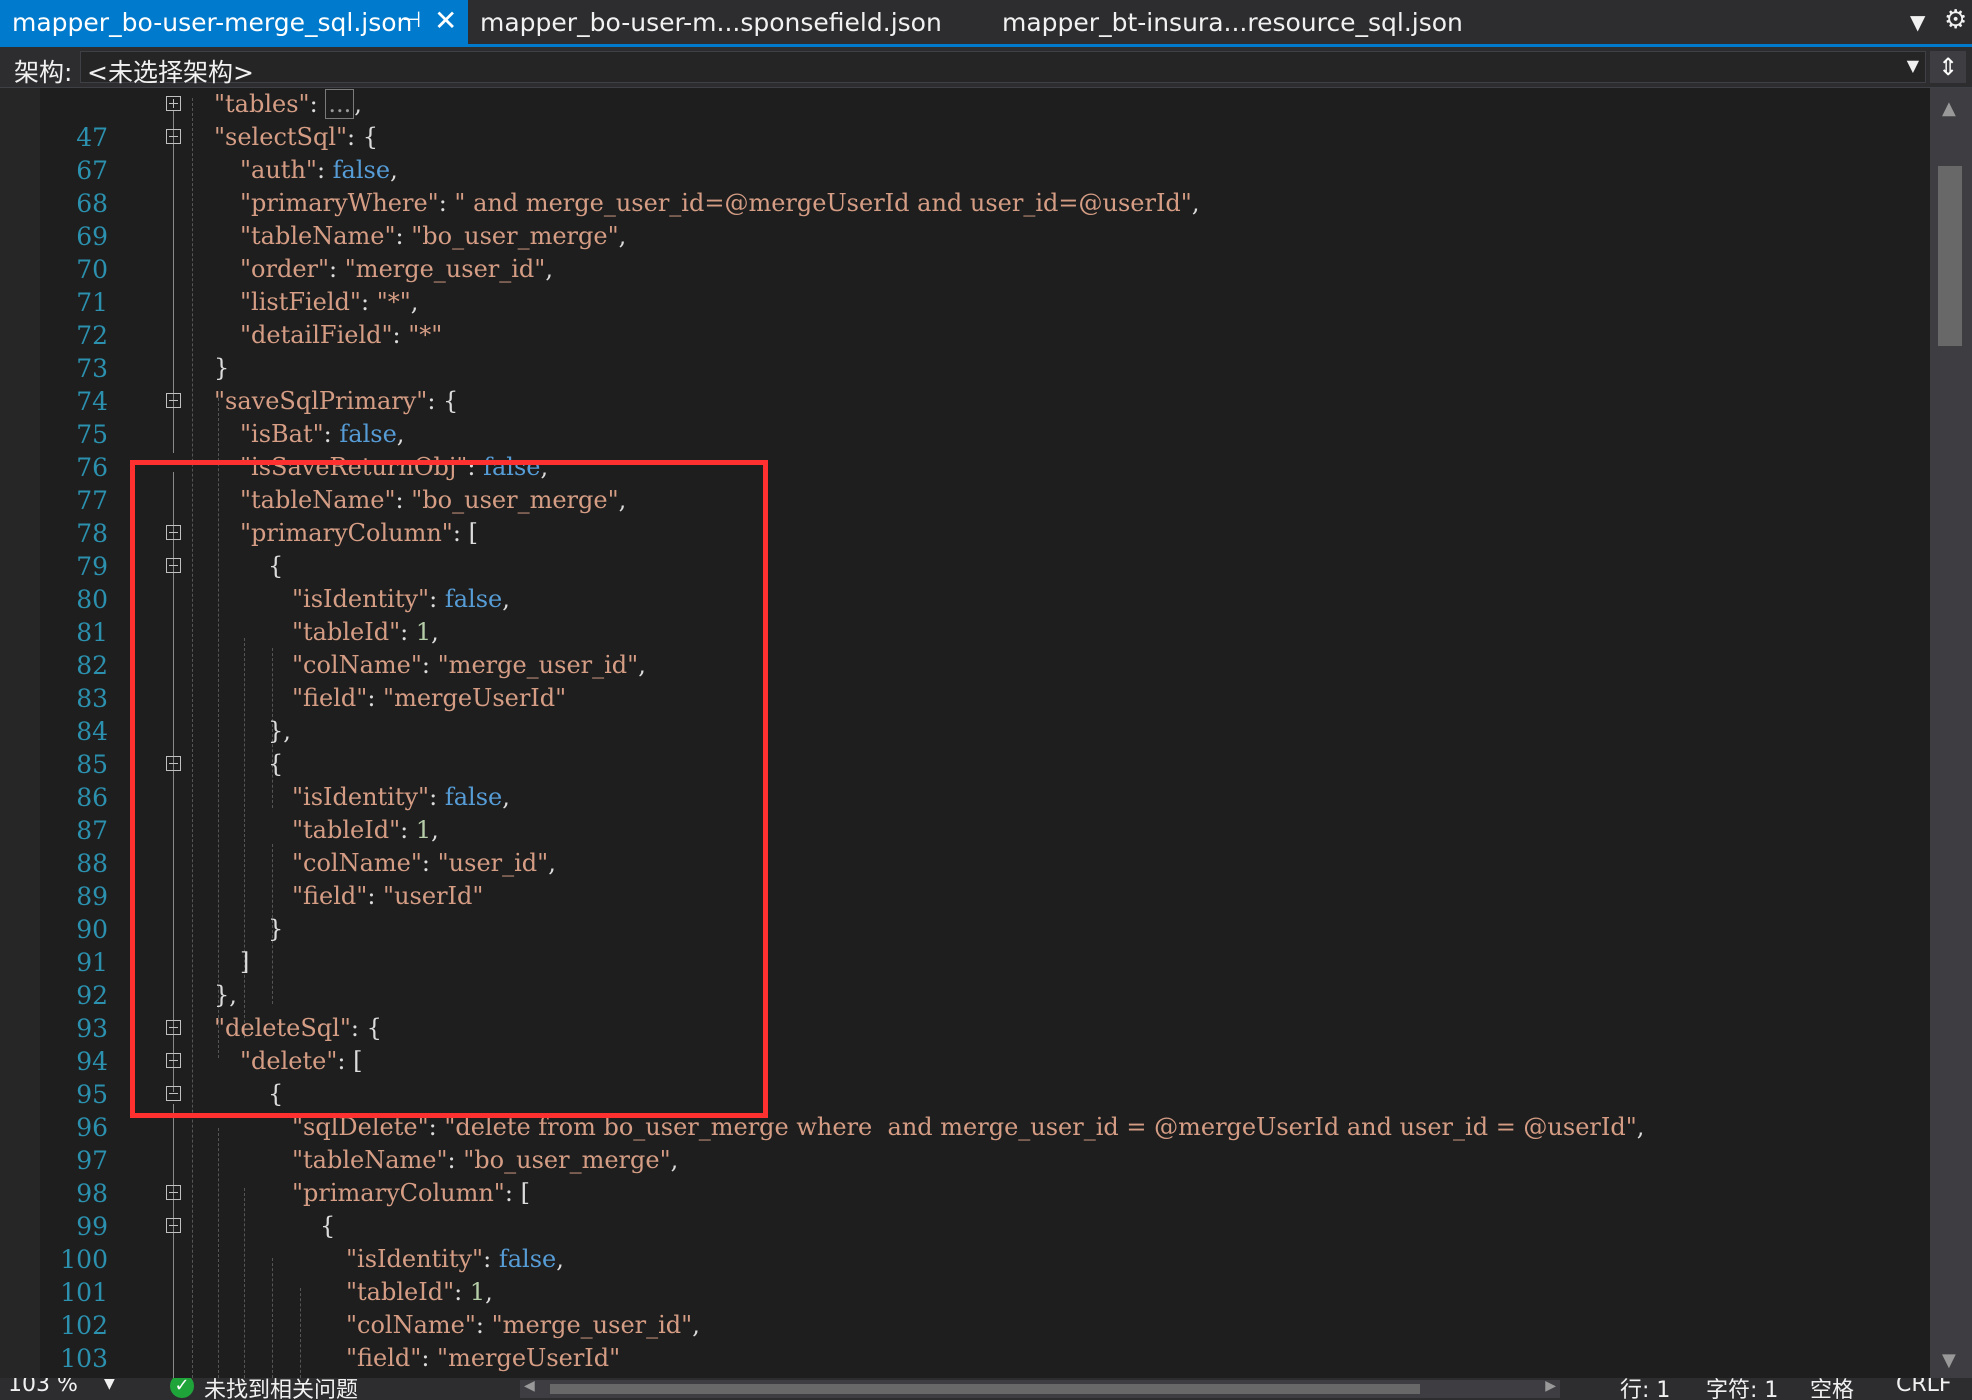 This screenshot has height=1400, width=1972. Describe the element at coordinates (1645, 1389) in the screenshot. I see `line-indicator: 行: 1` at that location.